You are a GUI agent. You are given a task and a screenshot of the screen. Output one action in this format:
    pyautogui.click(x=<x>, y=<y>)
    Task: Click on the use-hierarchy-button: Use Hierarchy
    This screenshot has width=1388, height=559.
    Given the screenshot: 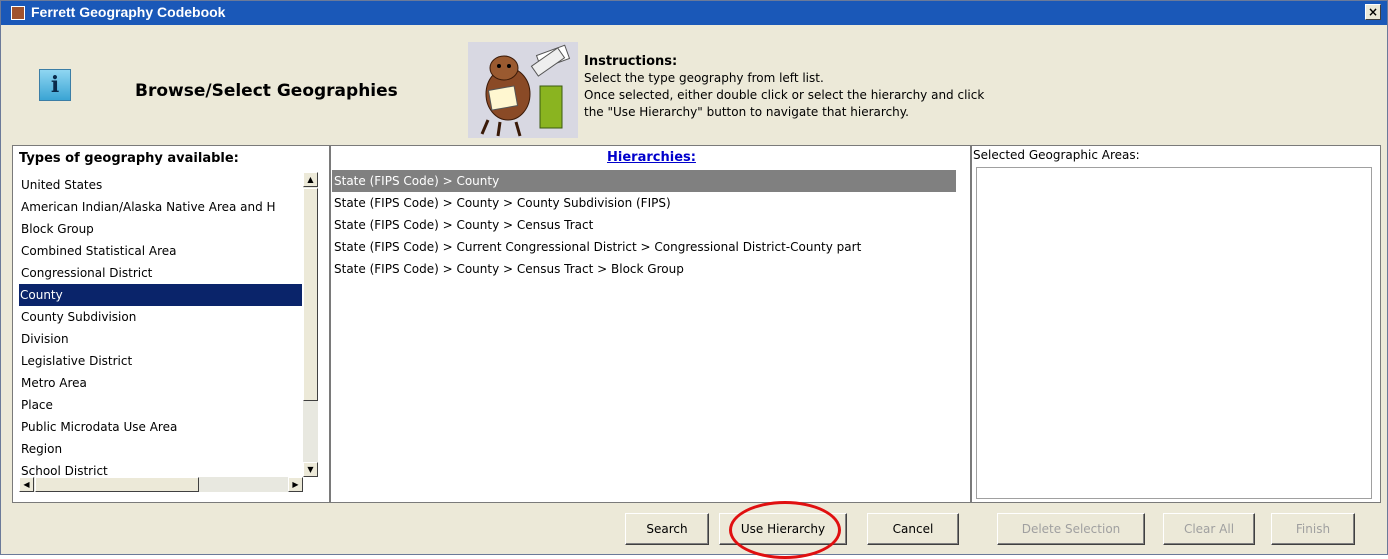 What is the action you would take?
    pyautogui.click(x=783, y=529)
    